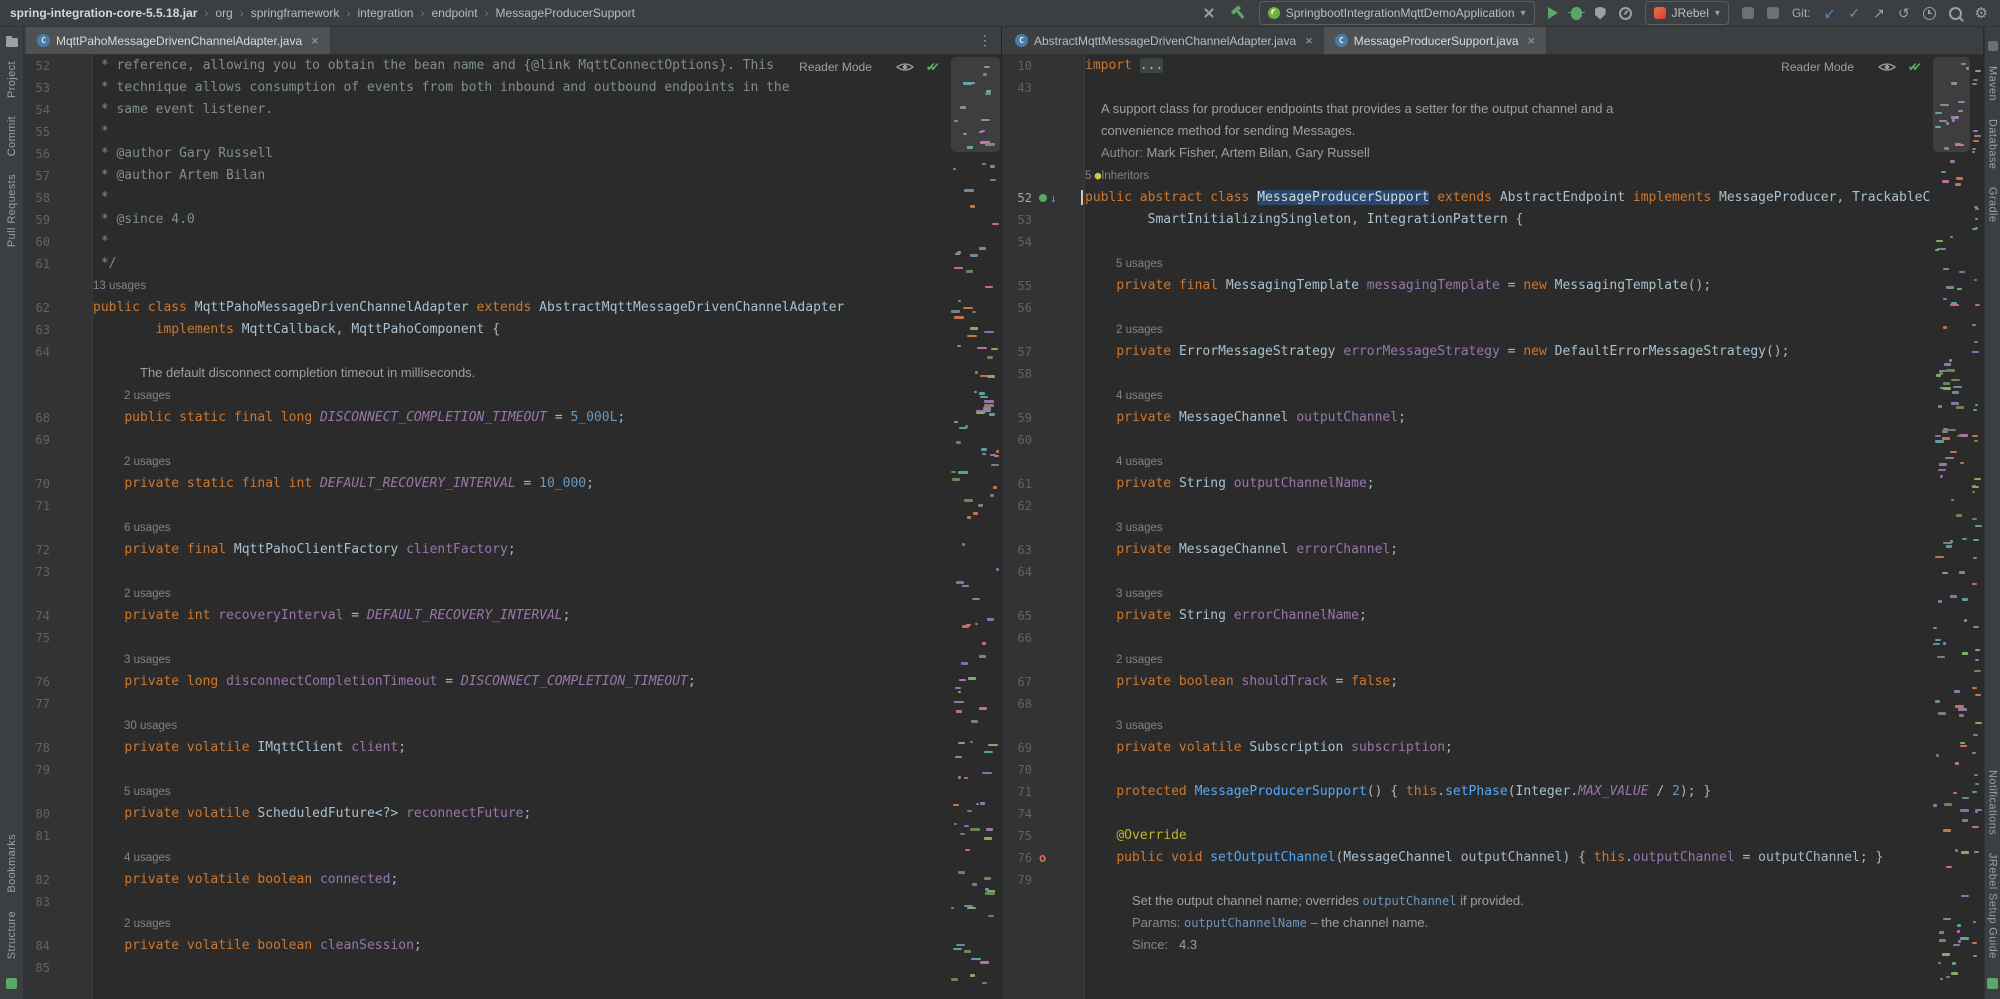 The height and width of the screenshot is (999, 2000). Describe the element at coordinates (11, 41) in the screenshot. I see `project-folder-icon` at that location.